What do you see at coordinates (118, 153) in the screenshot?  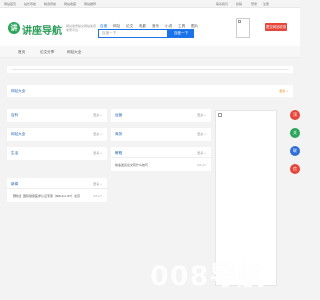 I see `panel-title: 教程` at bounding box center [118, 153].